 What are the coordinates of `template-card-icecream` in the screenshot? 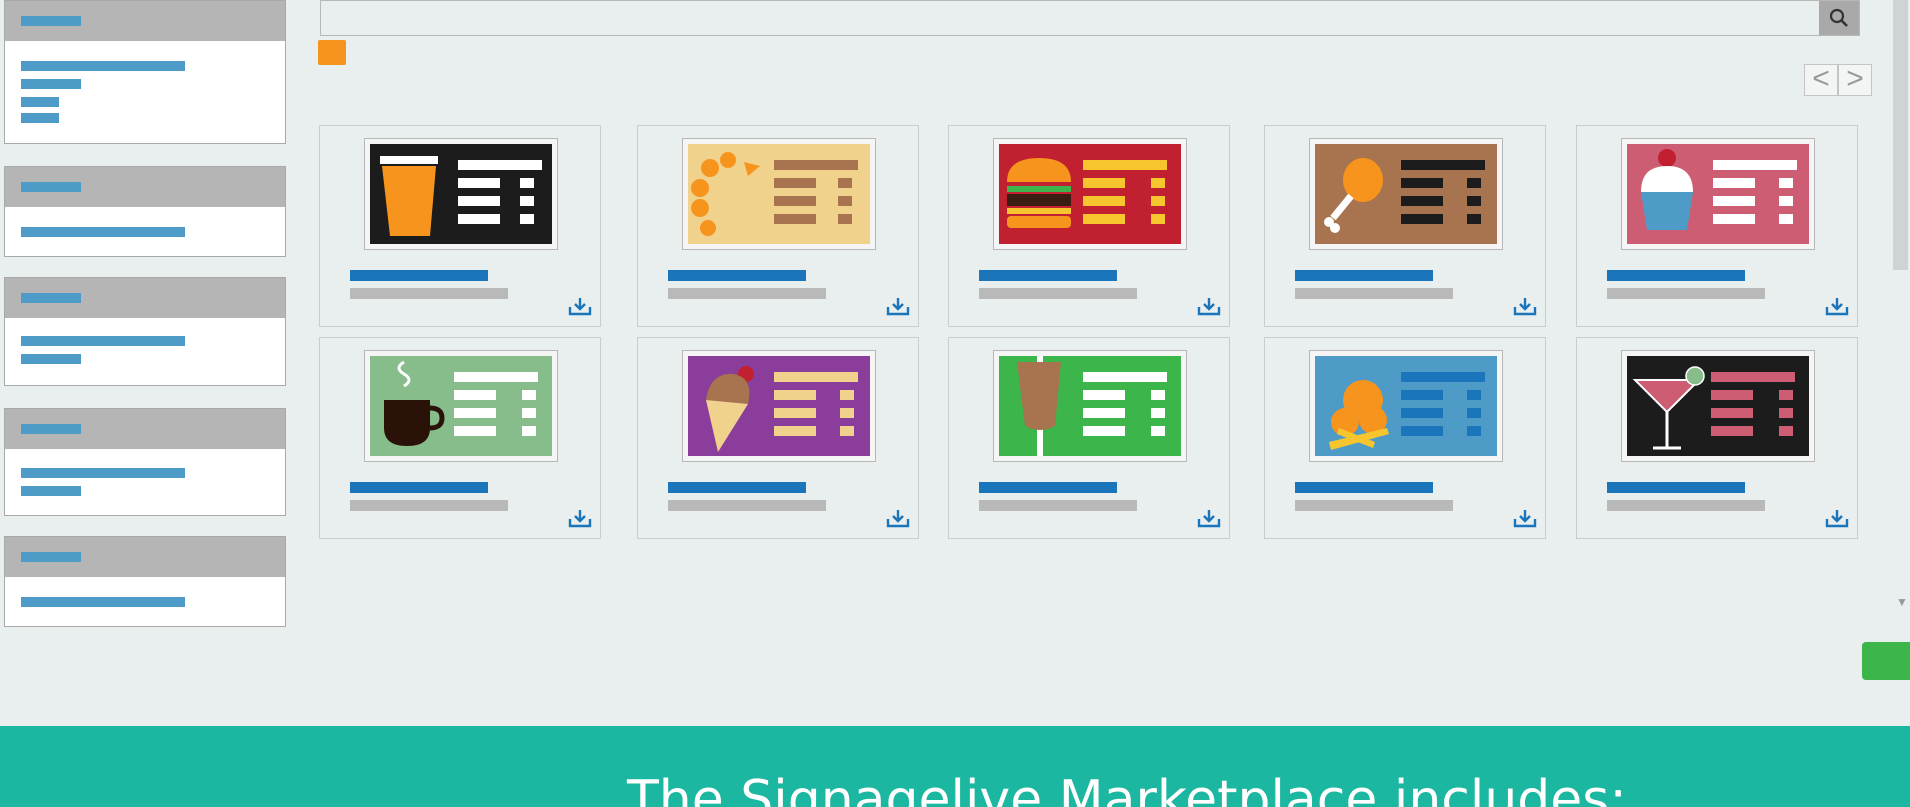 It's located at (778, 438).